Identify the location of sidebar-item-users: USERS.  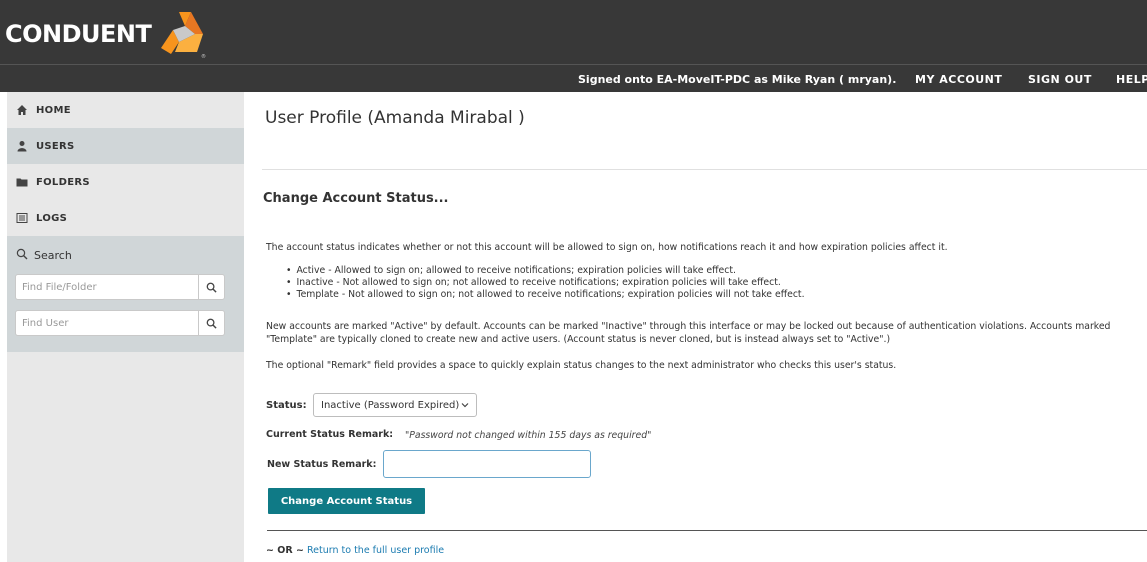
(125, 146).